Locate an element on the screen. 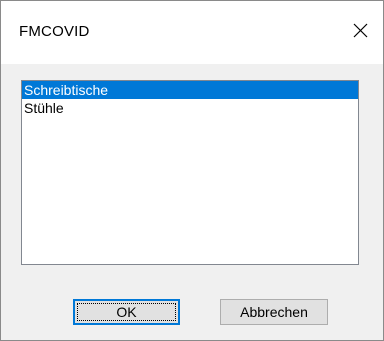  close-button is located at coordinates (360, 31).